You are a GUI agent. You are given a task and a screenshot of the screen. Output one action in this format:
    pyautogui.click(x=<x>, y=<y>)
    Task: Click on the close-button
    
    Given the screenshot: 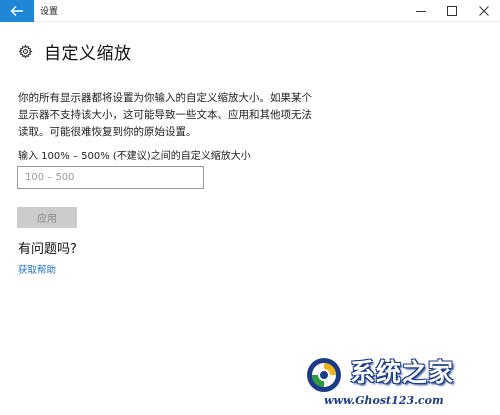 What is the action you would take?
    pyautogui.click(x=484, y=11)
    